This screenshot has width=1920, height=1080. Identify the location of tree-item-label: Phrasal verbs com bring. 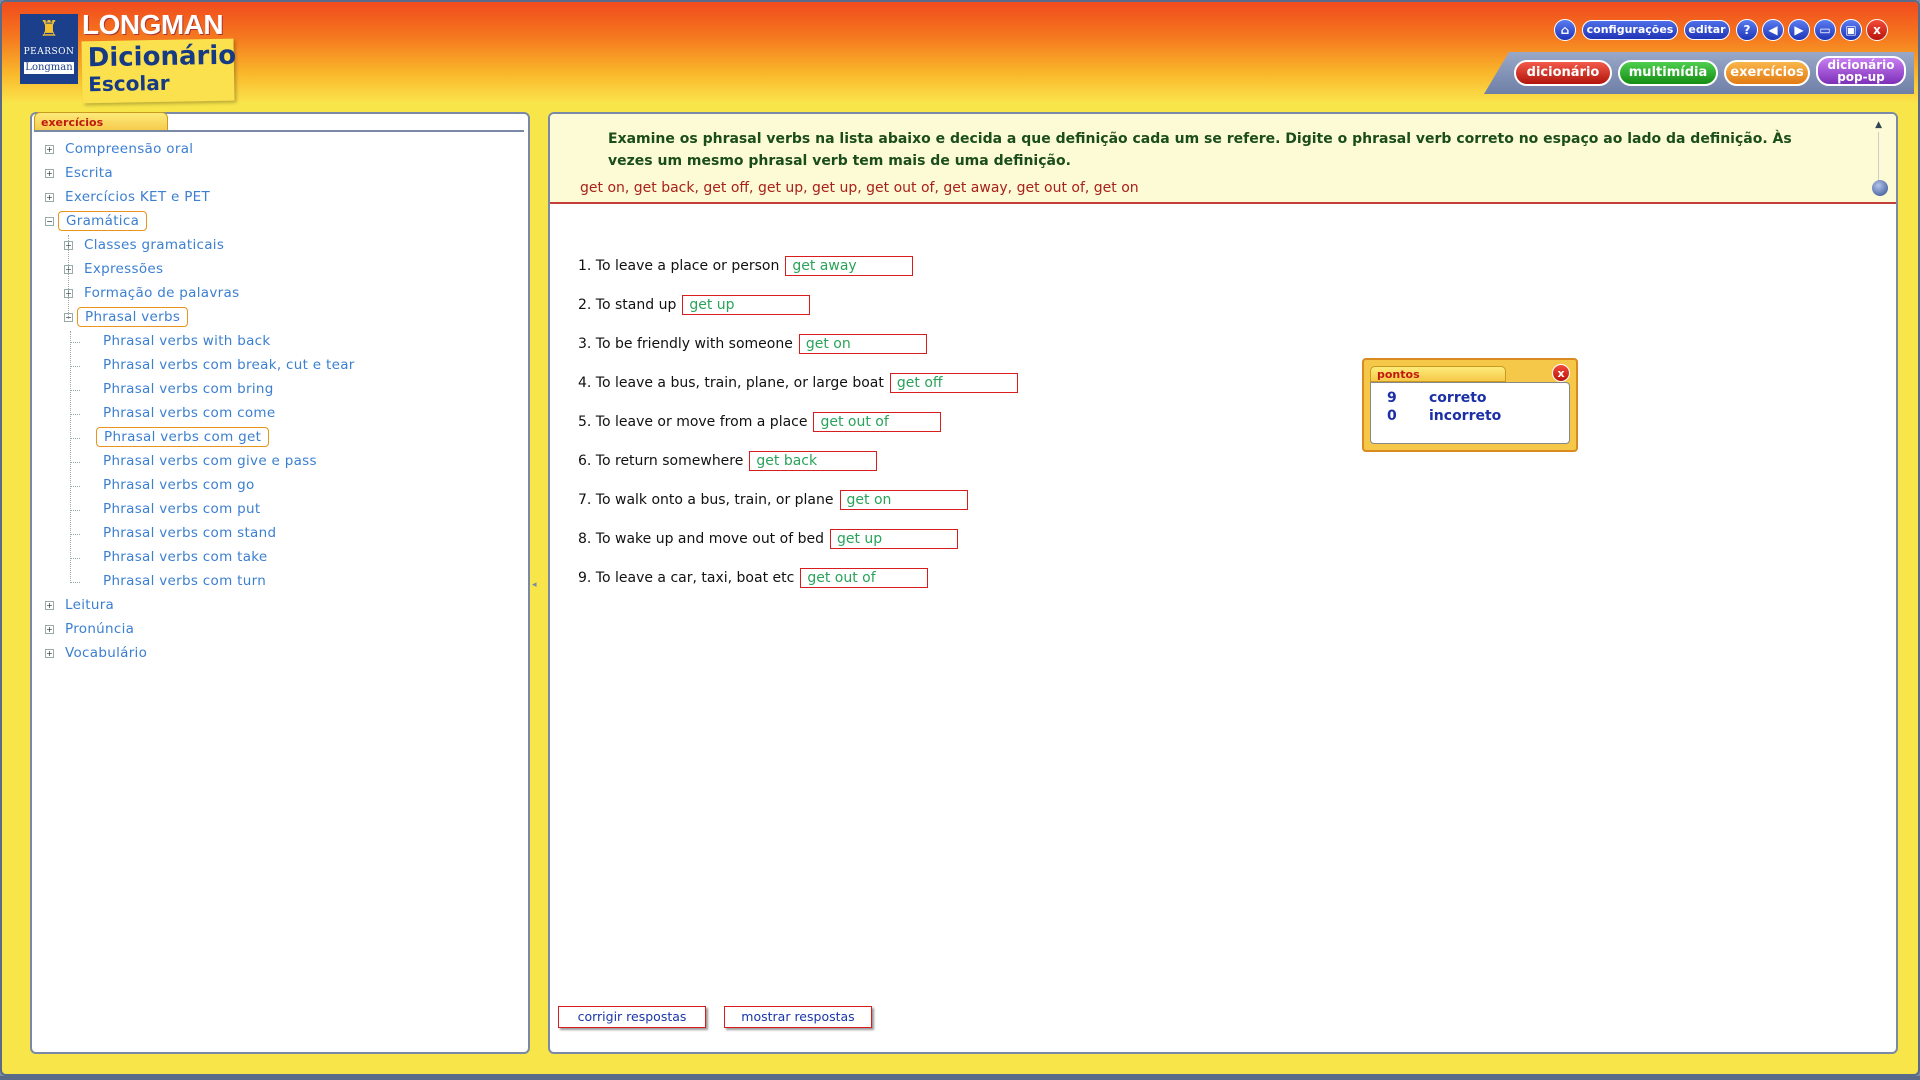
(188, 389).